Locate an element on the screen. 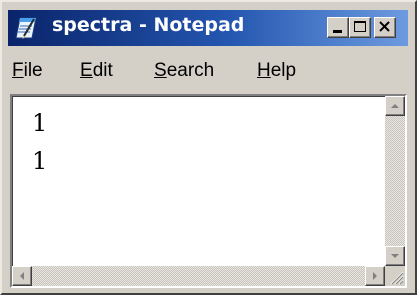 This screenshot has width=417, height=295. scroll-down-button is located at coordinates (395, 256).